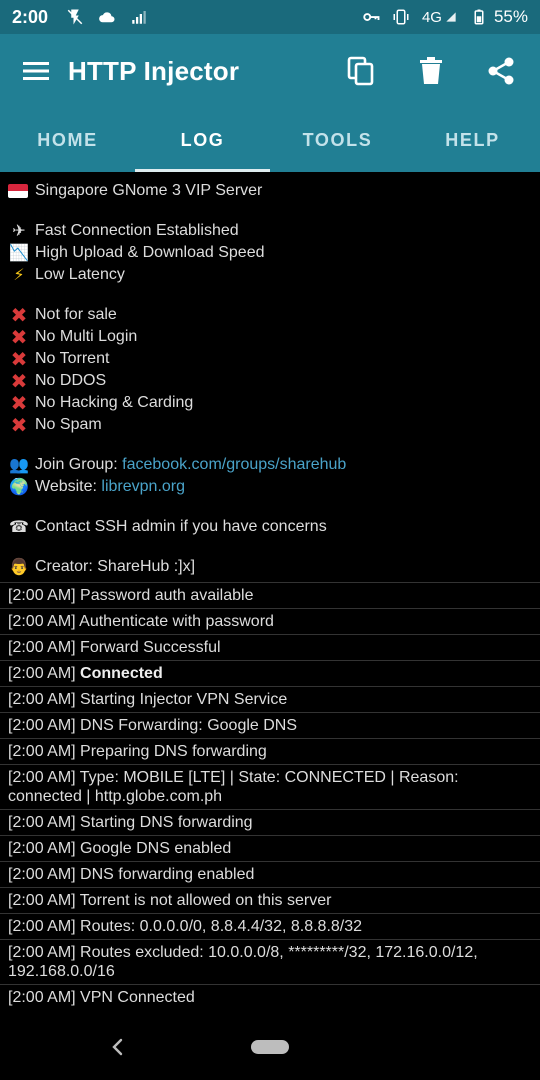 This screenshot has width=540, height=1080. Describe the element at coordinates (68, 486) in the screenshot. I see `website-label: Website:` at that location.